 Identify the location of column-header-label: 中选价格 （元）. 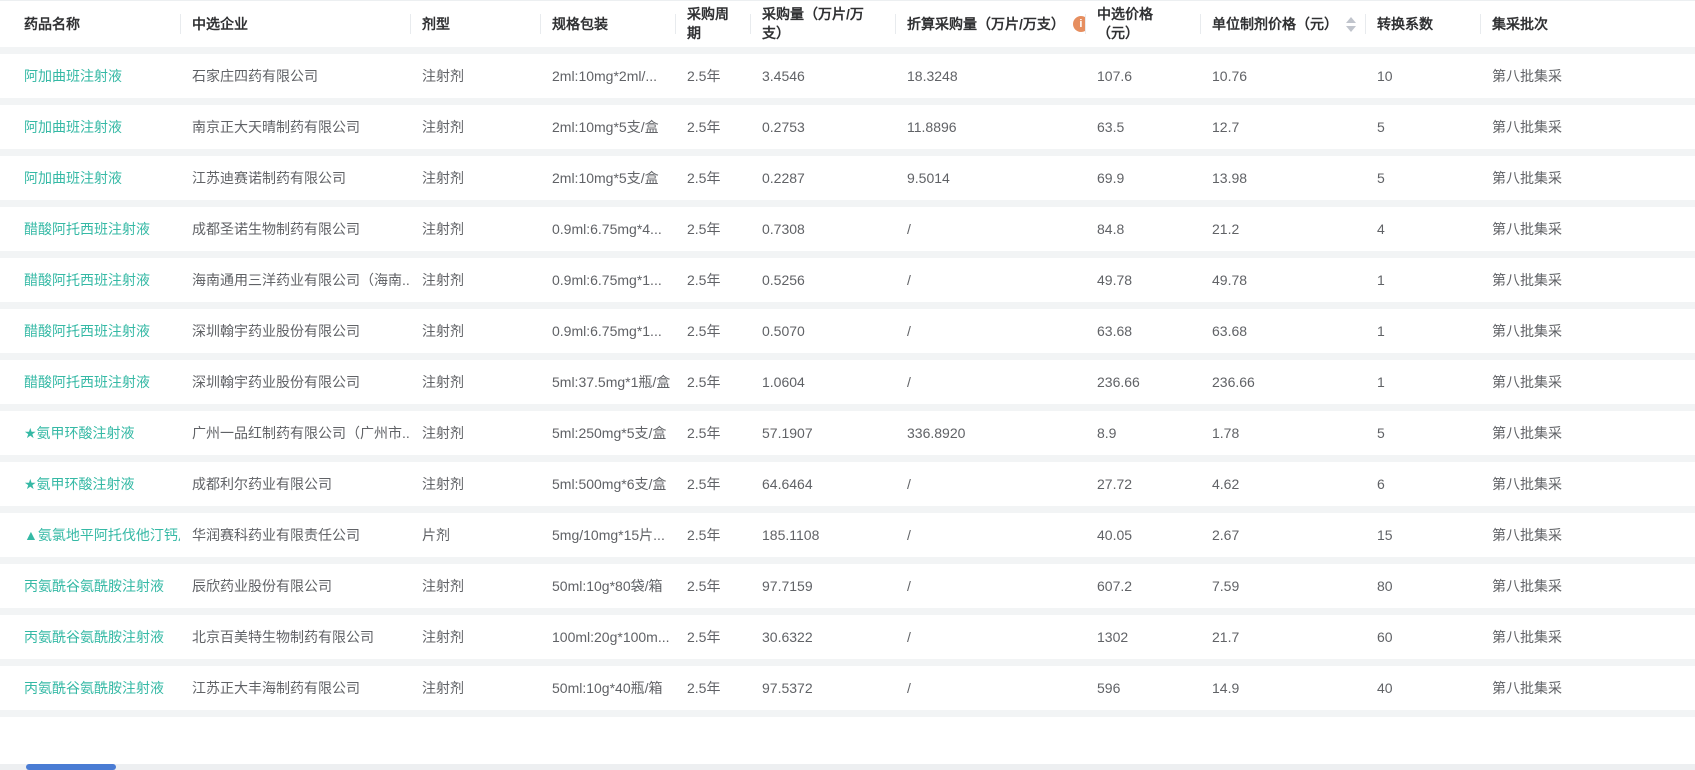
(1125, 24).